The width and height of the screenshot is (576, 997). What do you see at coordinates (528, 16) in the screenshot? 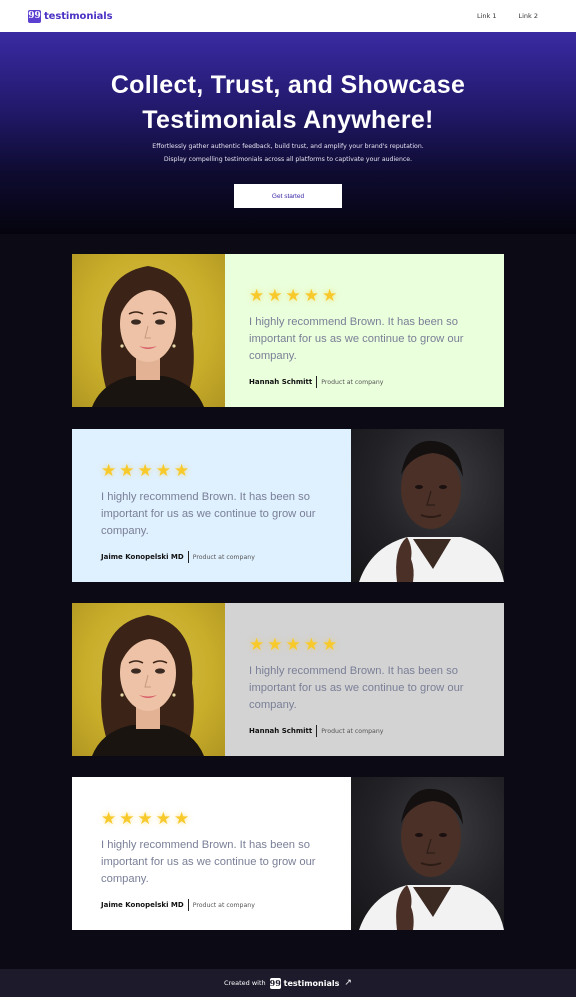
I see `nav-link-2: Link 2` at bounding box center [528, 16].